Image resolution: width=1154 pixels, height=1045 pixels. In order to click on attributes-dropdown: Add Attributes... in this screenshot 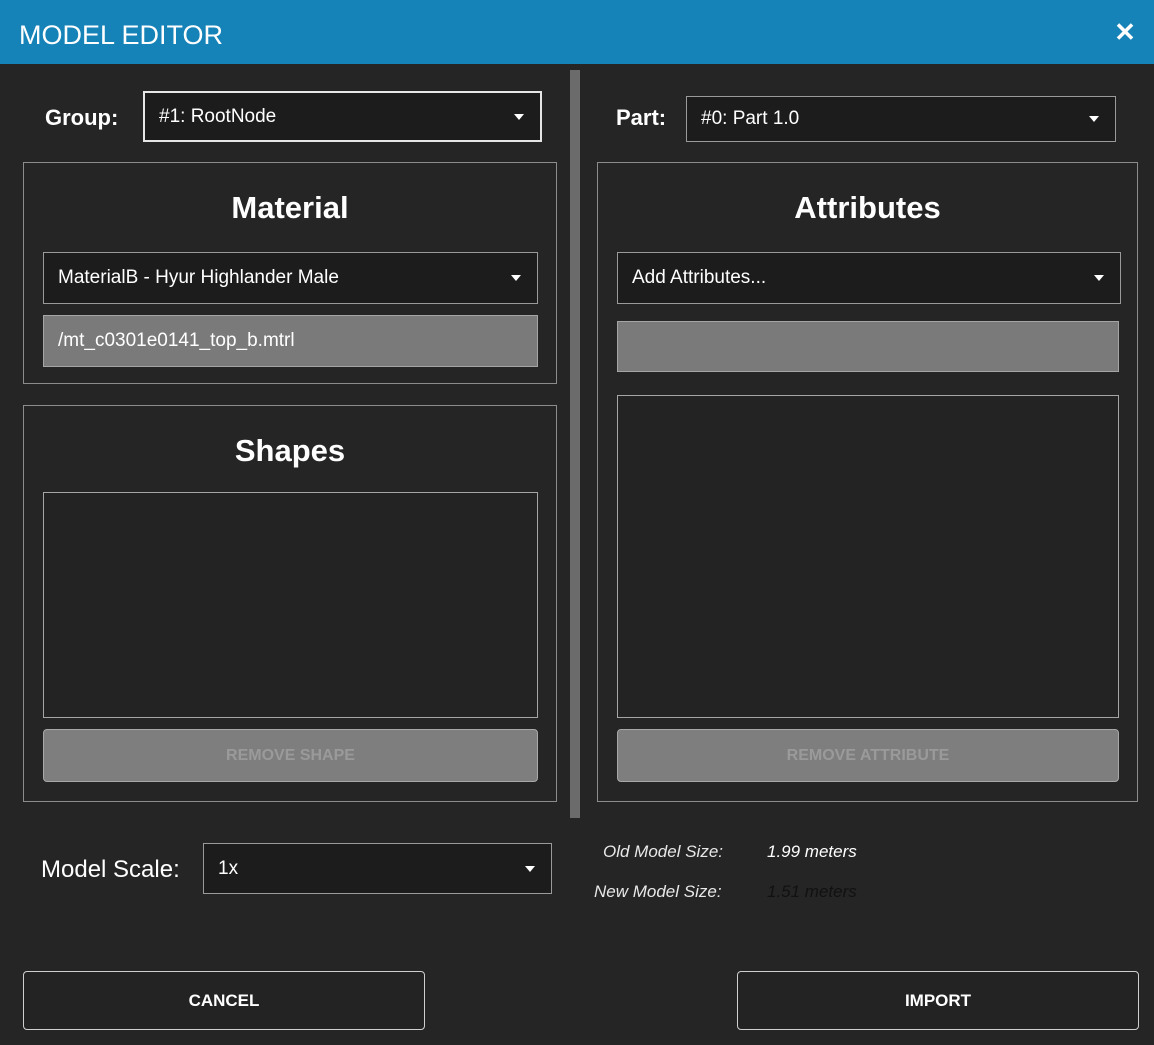, I will do `click(869, 278)`.